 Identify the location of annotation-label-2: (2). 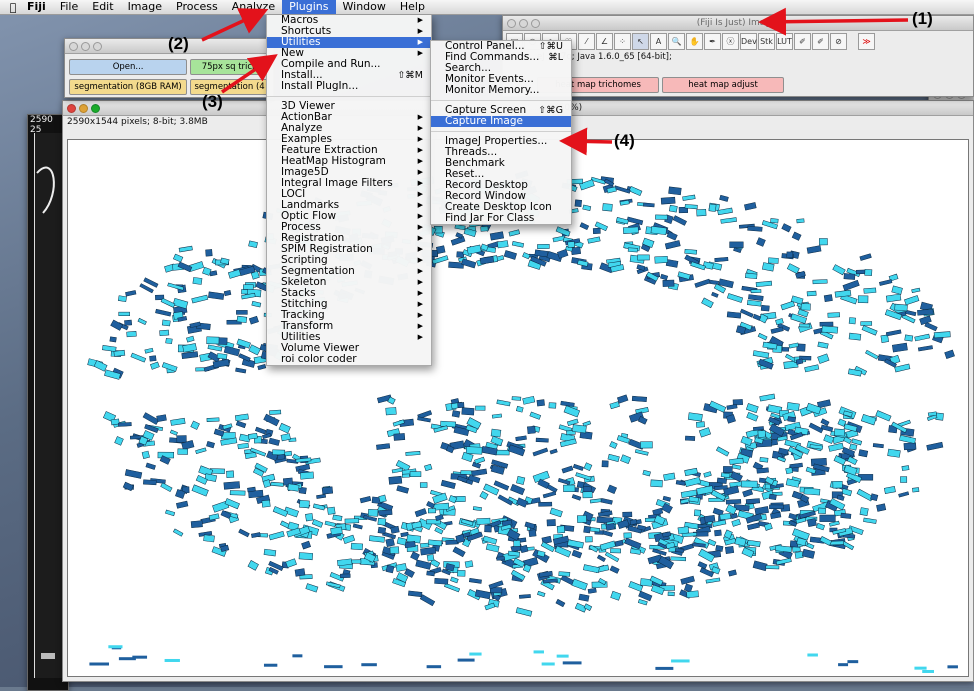
(178, 43).